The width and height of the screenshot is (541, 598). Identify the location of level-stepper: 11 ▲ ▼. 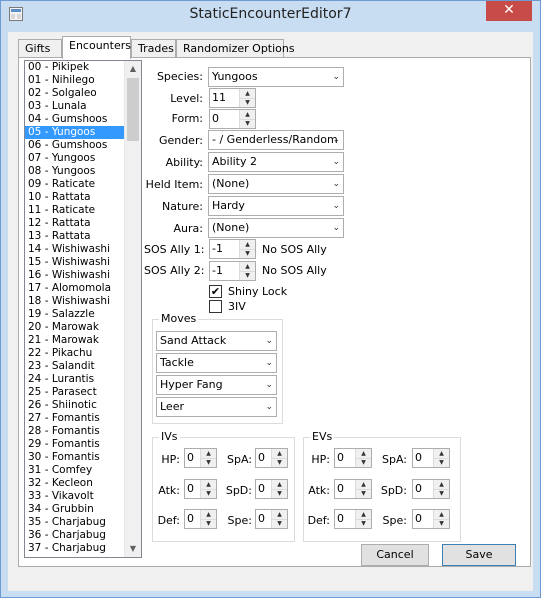
(232, 98).